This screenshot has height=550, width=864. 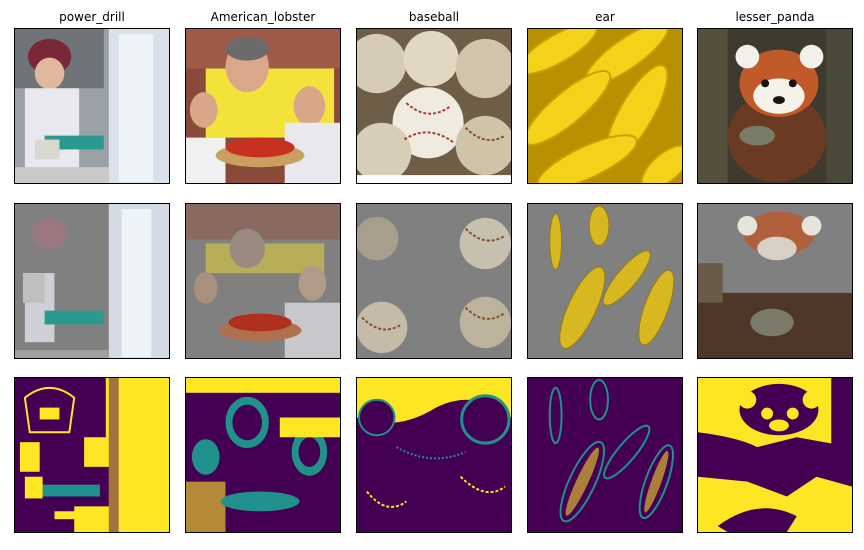 What do you see at coordinates (775, 455) in the screenshot?
I see `mask-lesser-panda` at bounding box center [775, 455].